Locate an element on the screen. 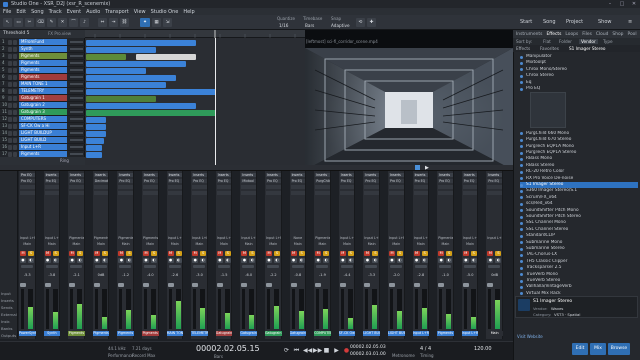 This screenshot has width=640, height=360. track-row: 3 Pigments is located at coordinates (42, 56).